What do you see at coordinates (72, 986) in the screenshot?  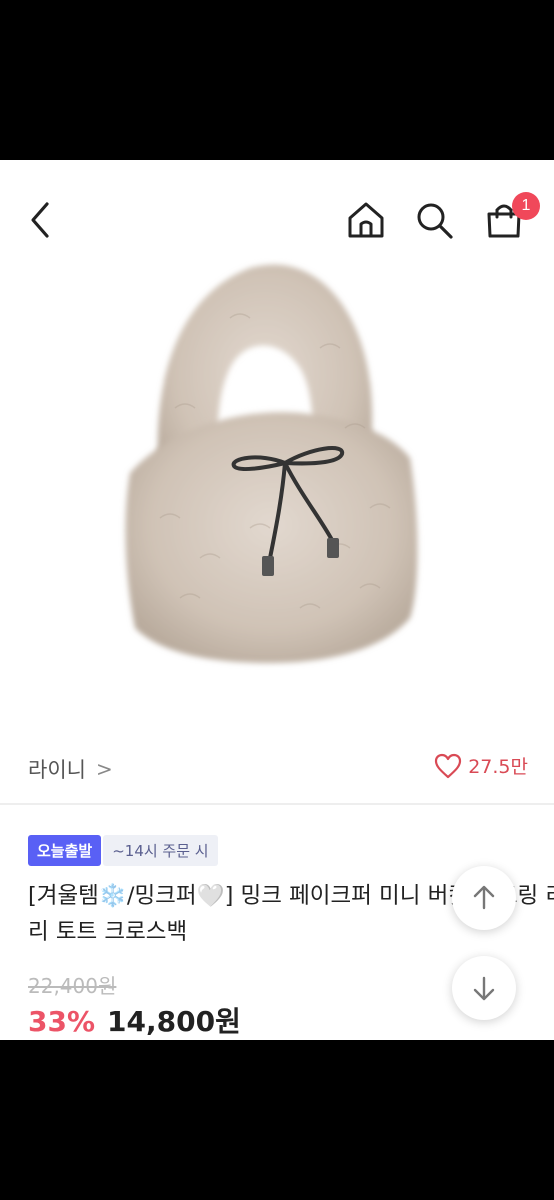 I see `original-price: 22,400원` at bounding box center [72, 986].